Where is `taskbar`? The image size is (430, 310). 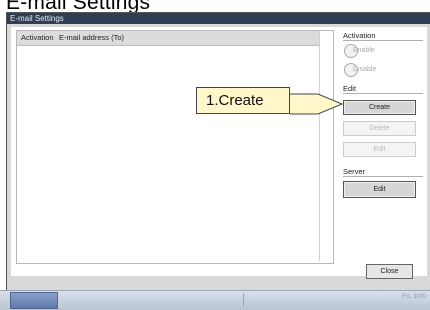 taskbar is located at coordinates (215, 300).